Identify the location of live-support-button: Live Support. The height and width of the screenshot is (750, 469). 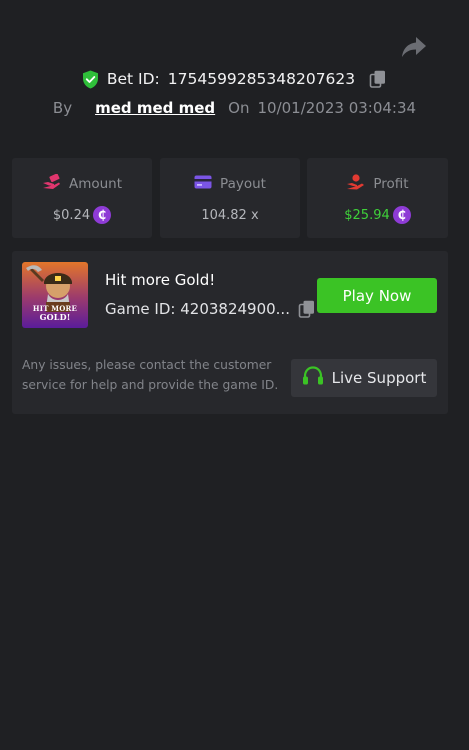
(364, 378).